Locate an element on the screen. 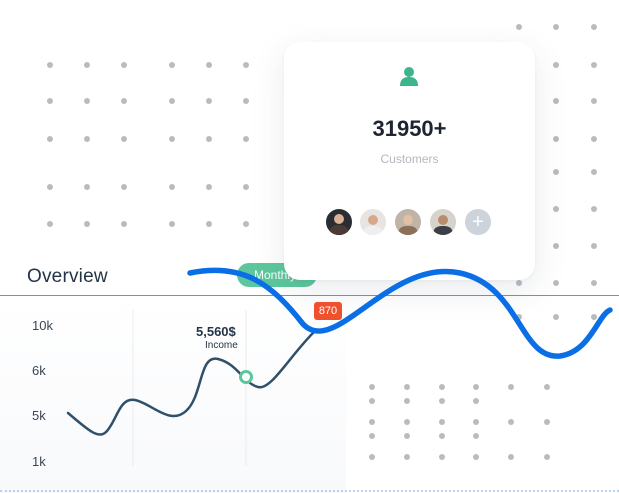 This screenshot has height=493, width=619. dotted-baseline is located at coordinates (309, 491).